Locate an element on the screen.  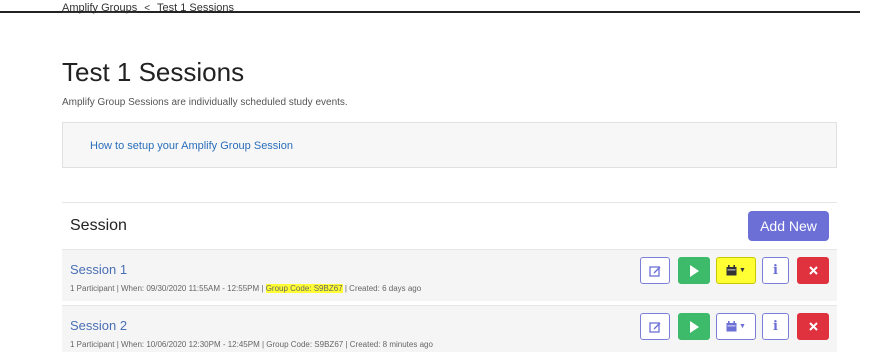
session-created: | Created: 6 days ago is located at coordinates (383, 288).